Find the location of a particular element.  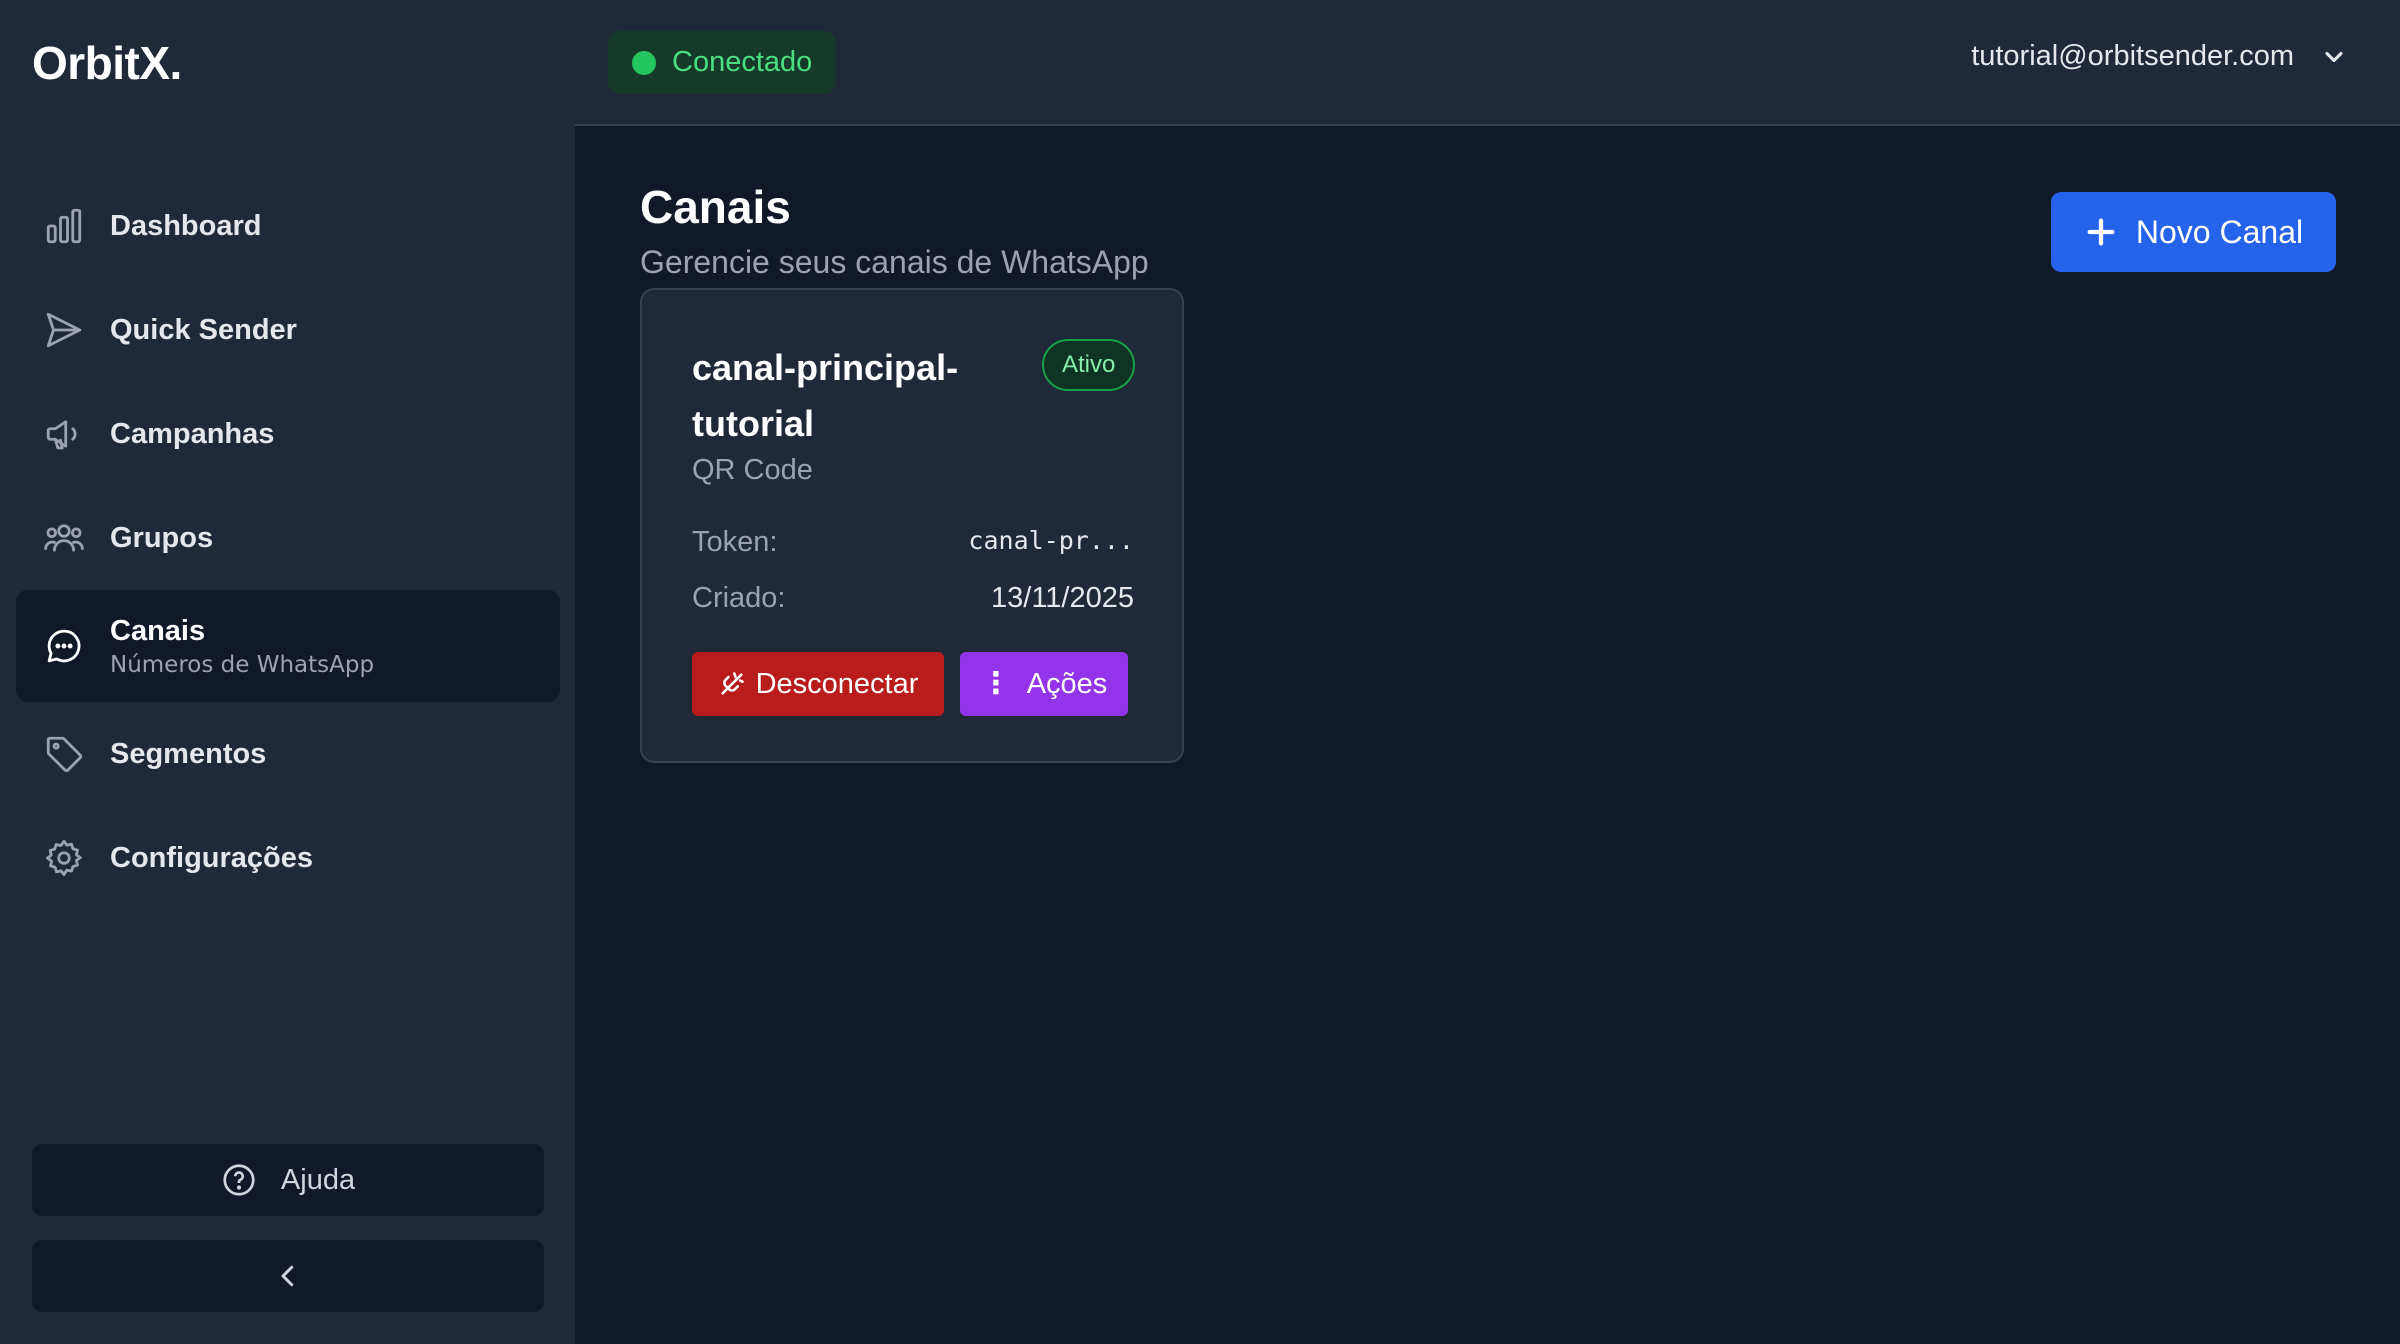

sidebar-item-text: Canais Números de WhatsApp is located at coordinates (242, 646).